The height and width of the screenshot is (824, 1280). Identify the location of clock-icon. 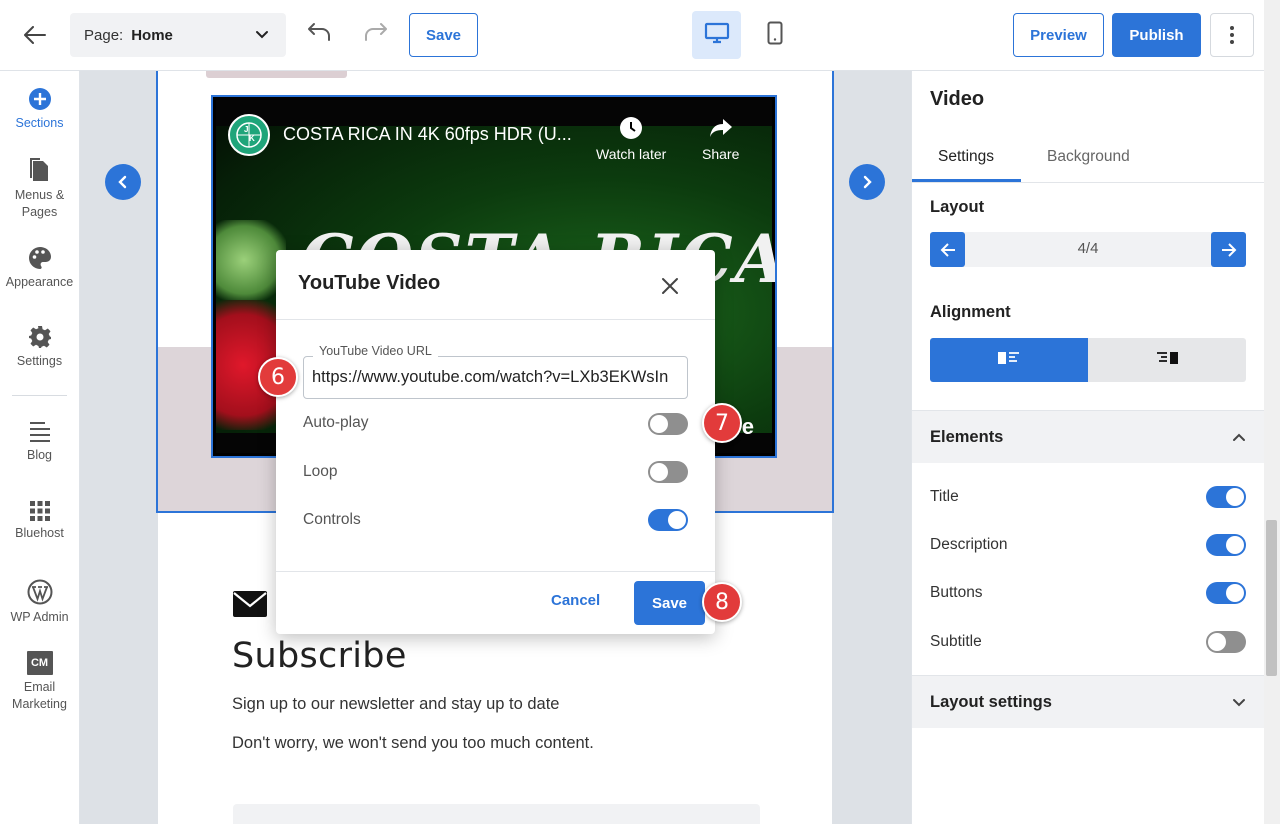
(631, 128).